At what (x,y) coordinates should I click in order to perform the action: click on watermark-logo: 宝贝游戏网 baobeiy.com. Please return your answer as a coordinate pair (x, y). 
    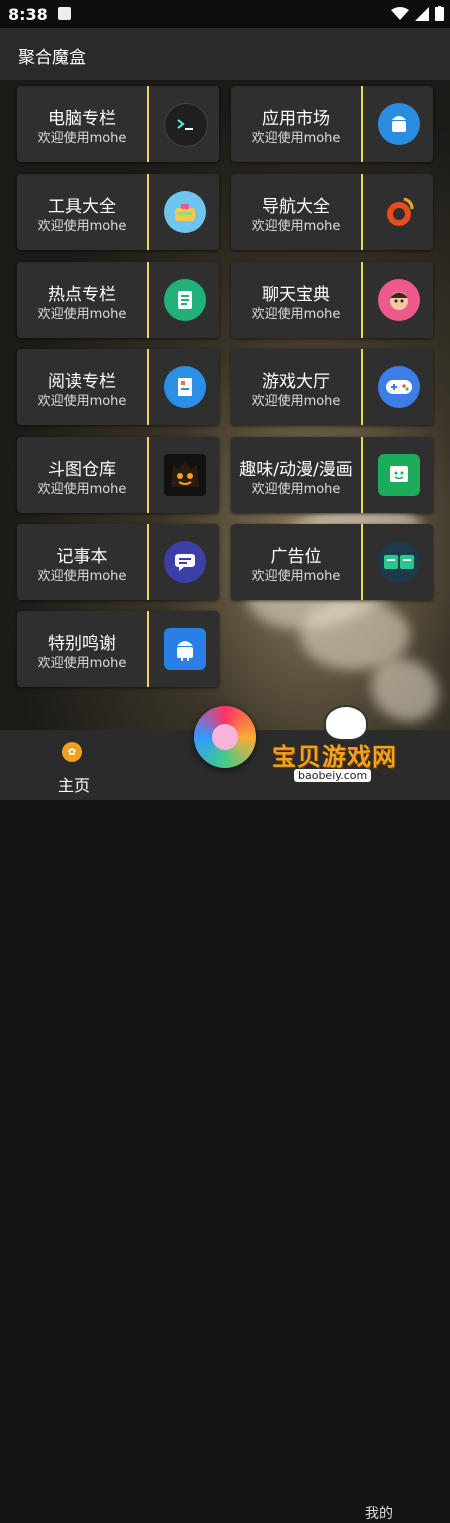
    Looking at the image, I should click on (347, 750).